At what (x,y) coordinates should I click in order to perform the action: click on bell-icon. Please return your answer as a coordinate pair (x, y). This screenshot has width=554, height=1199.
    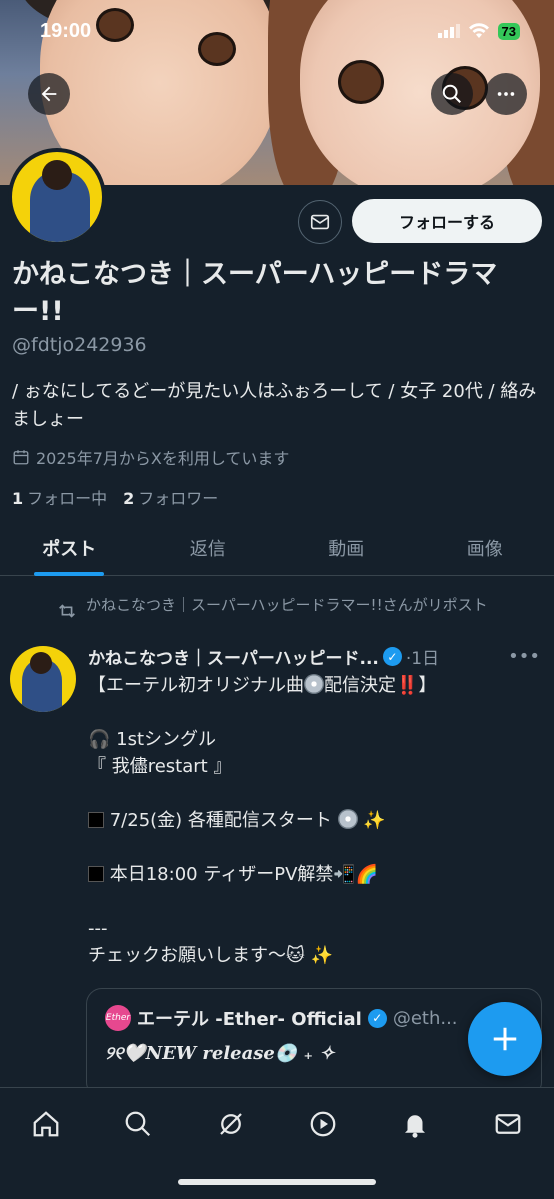
    Looking at the image, I should click on (415, 1126).